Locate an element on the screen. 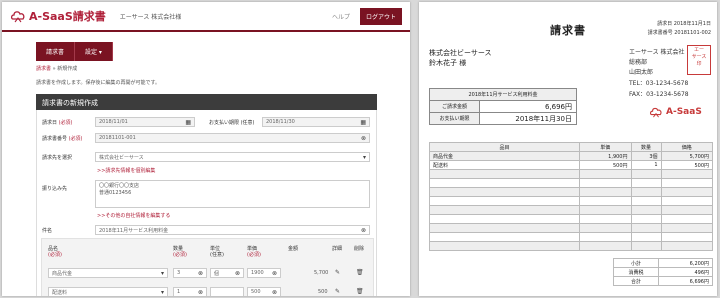  amount-header: 金額 is located at coordinates (293, 249).